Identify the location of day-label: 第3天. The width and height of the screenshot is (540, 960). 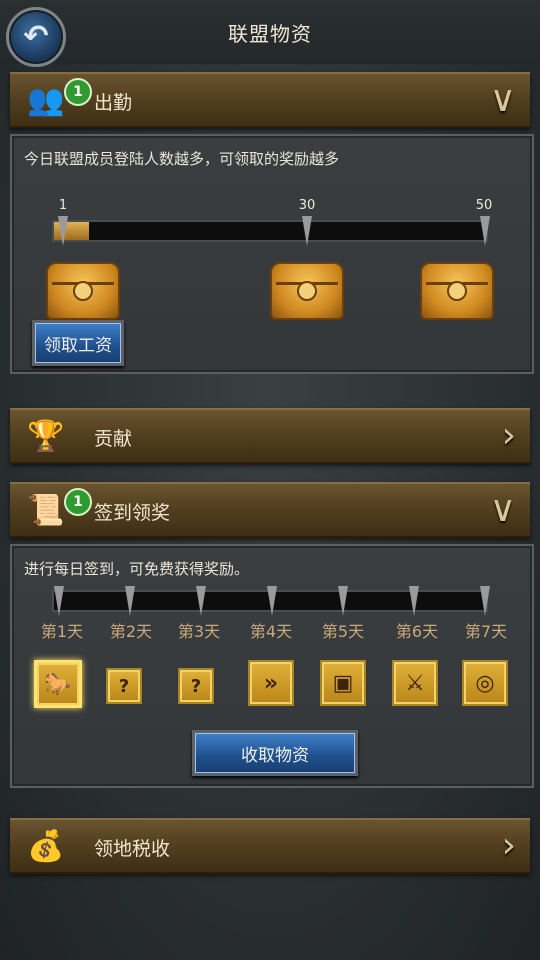
(199, 631).